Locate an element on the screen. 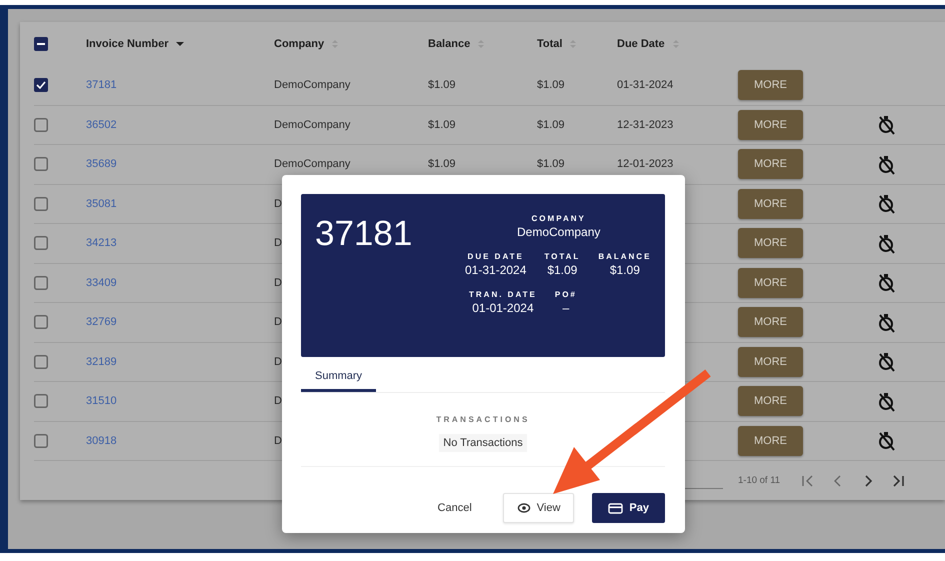 Image resolution: width=945 pixels, height=561 pixels. field-label: PO# is located at coordinates (565, 294).